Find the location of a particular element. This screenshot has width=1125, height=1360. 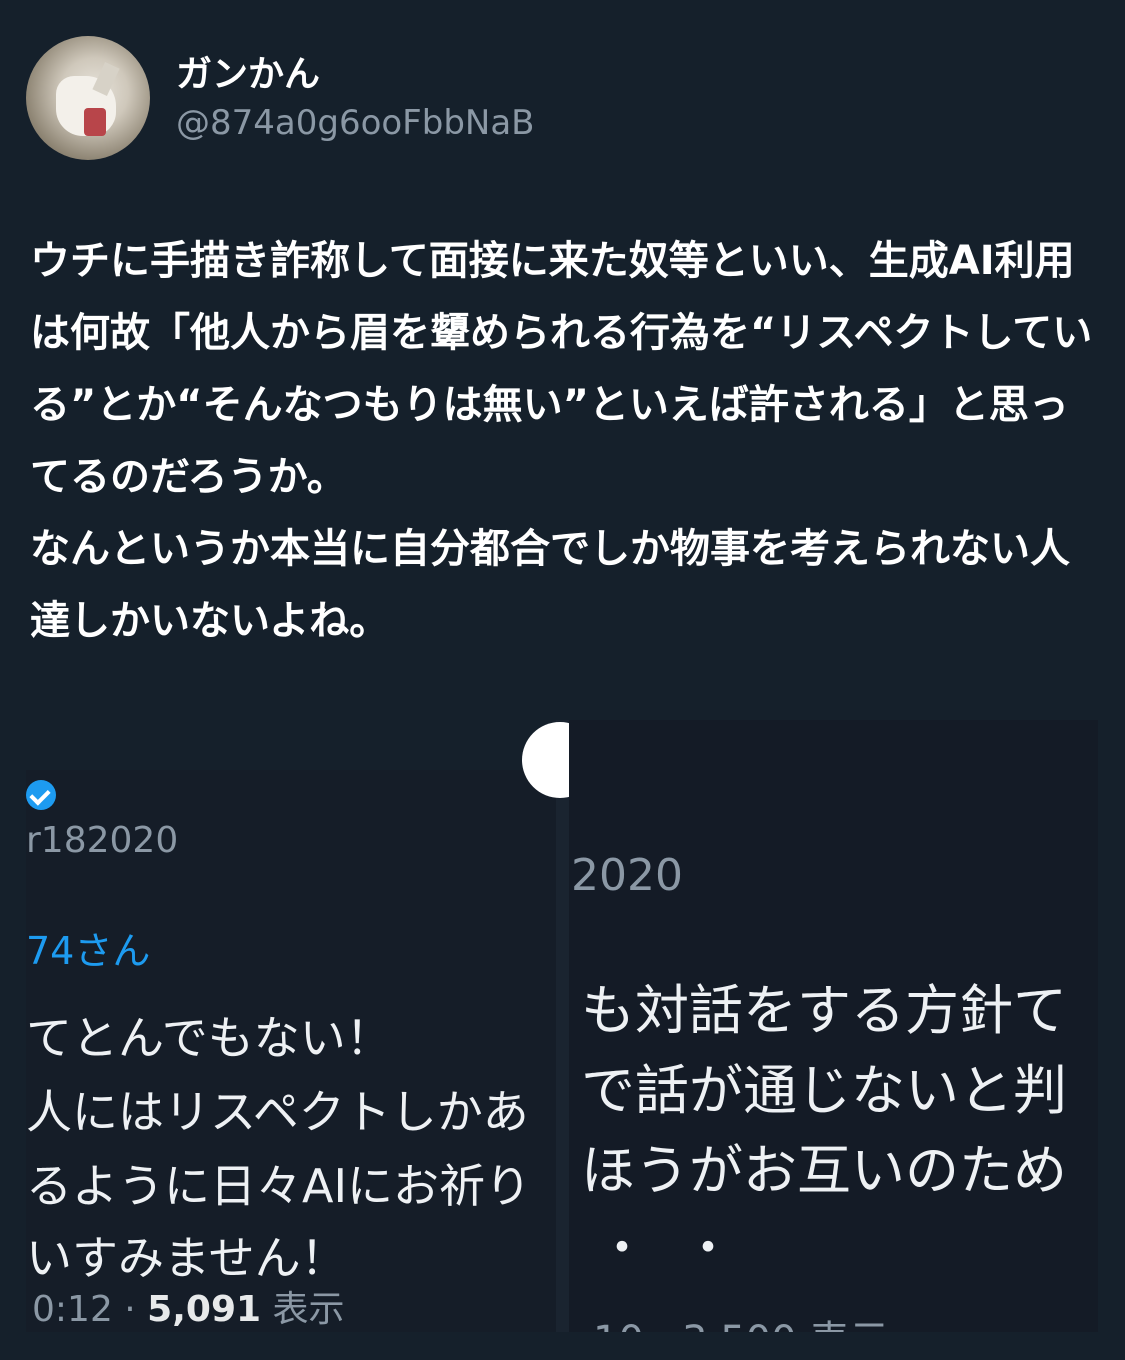

quoted-text-line: いすみません！ is located at coordinates (186, 1258).